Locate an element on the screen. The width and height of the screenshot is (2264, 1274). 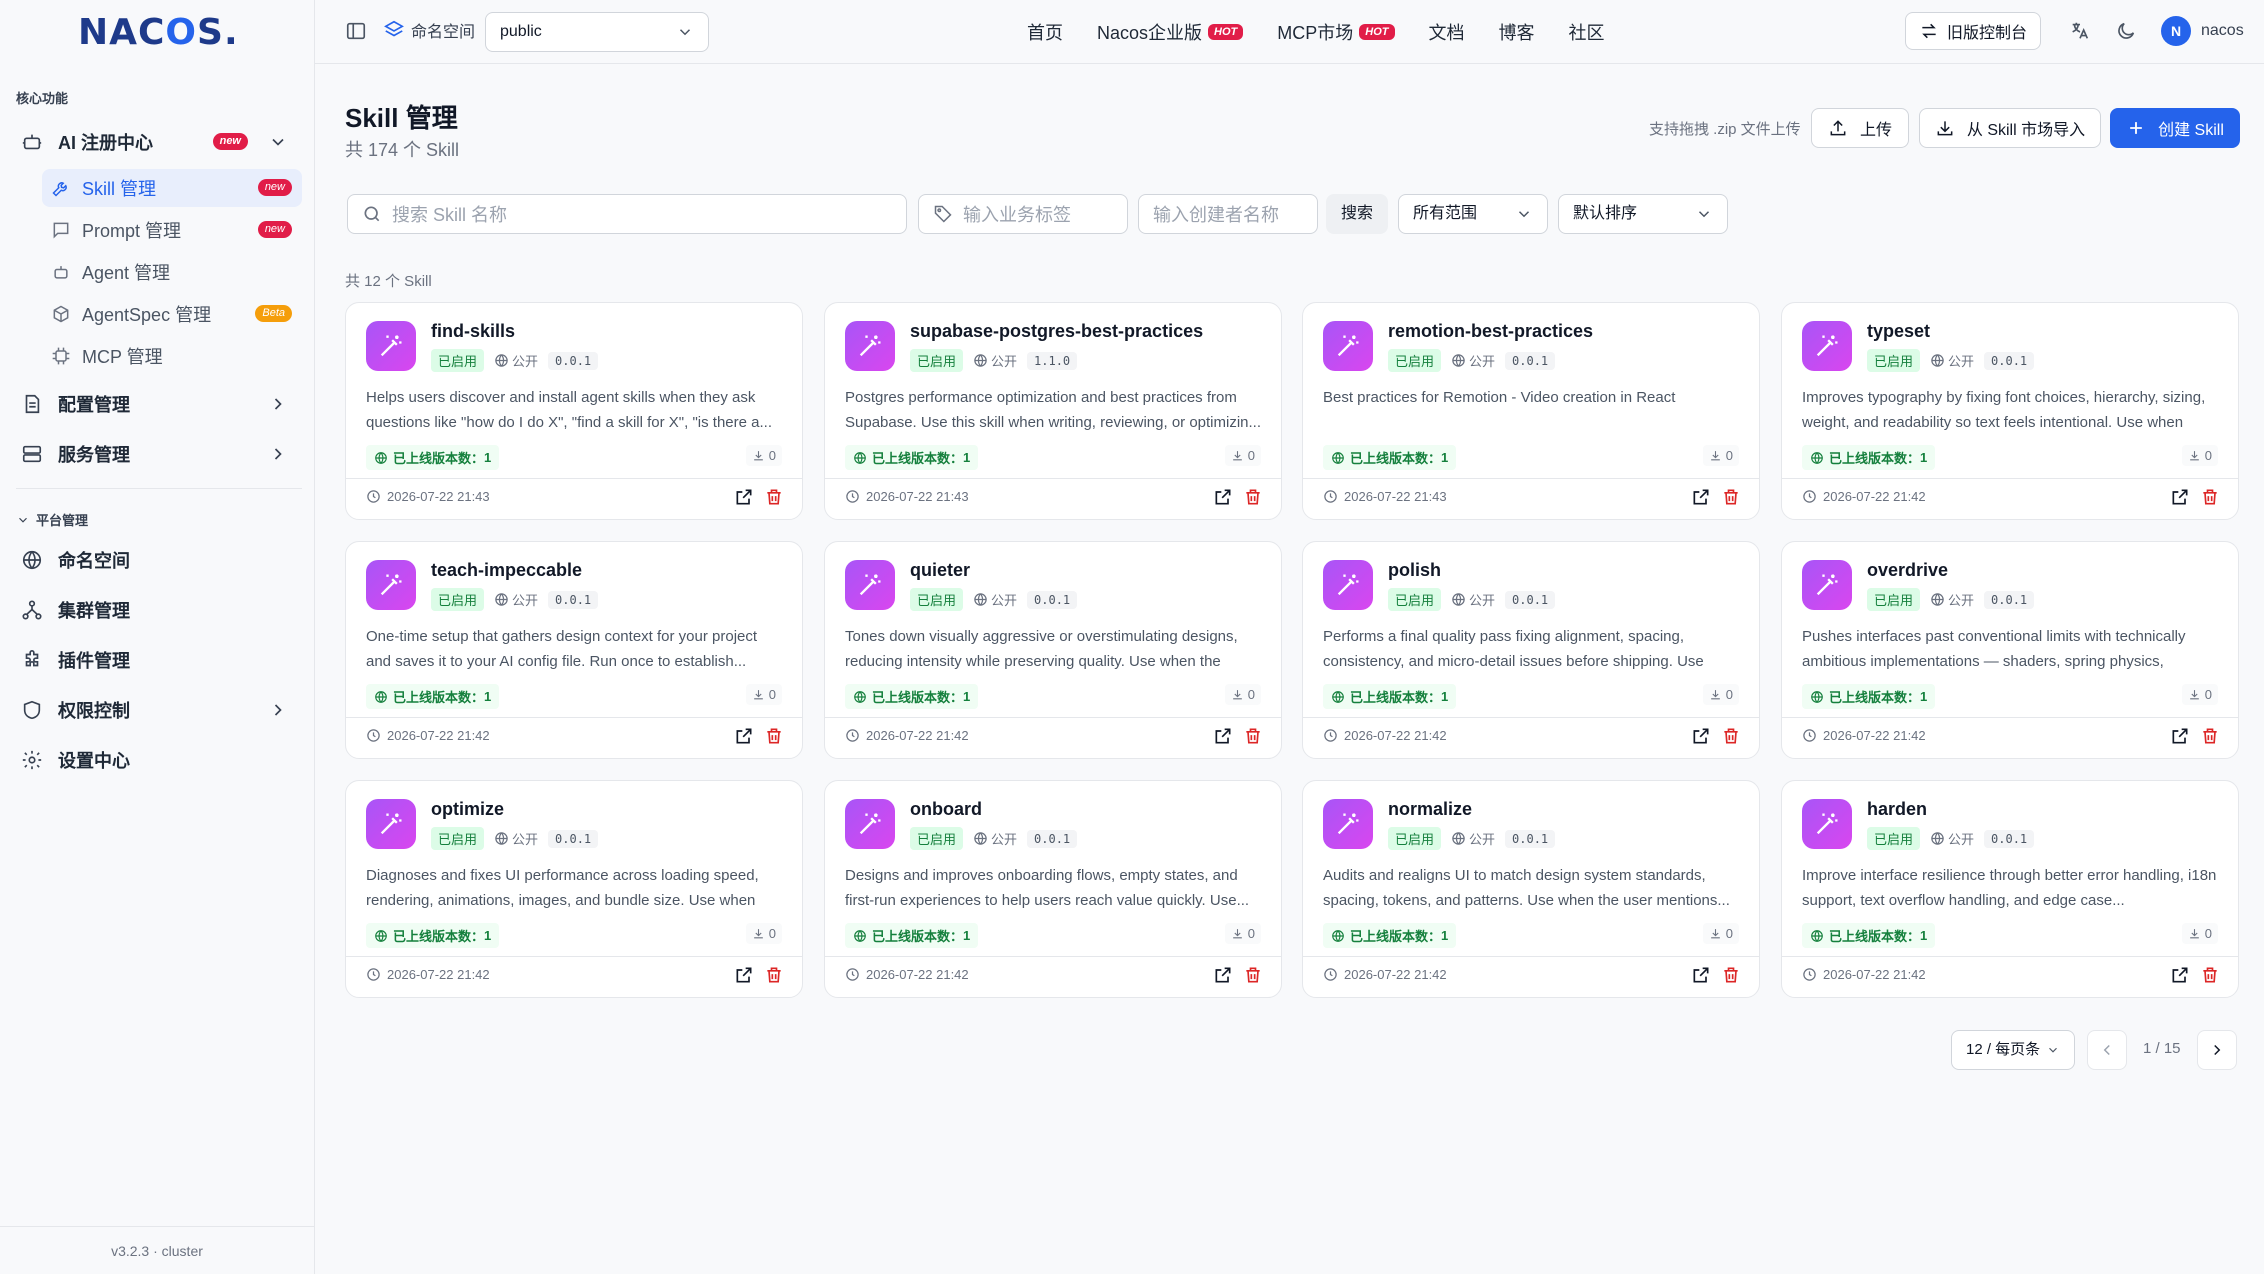
skill-name: typeset is located at coordinates (1898, 331).